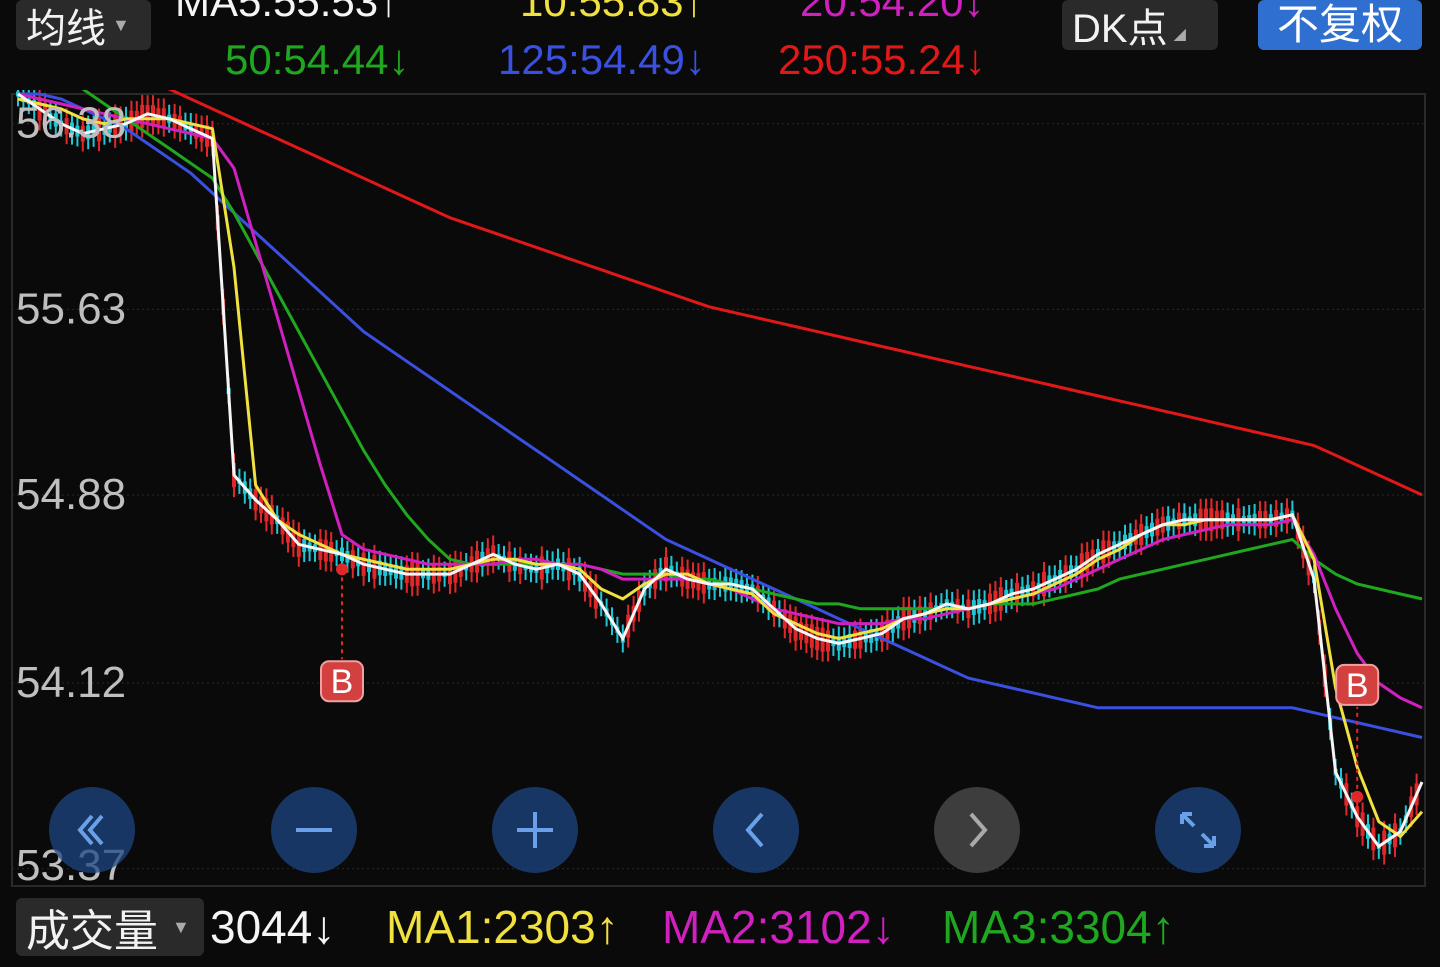 The height and width of the screenshot is (967, 1440). I want to click on dk-label: DK点, so click(1120, 29).